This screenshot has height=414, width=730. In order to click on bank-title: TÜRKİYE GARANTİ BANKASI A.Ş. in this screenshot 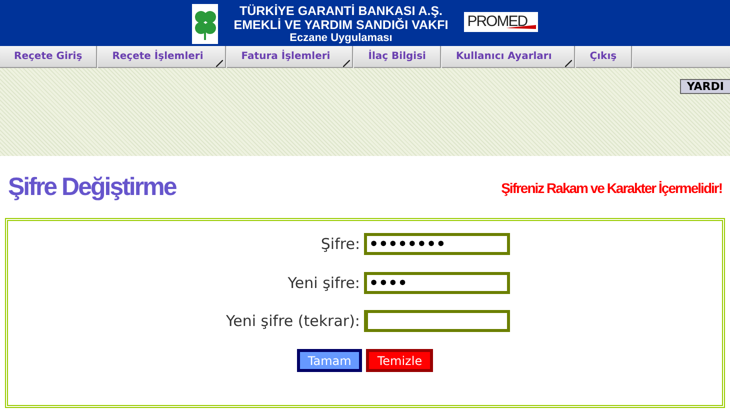, I will do `click(341, 11)`.